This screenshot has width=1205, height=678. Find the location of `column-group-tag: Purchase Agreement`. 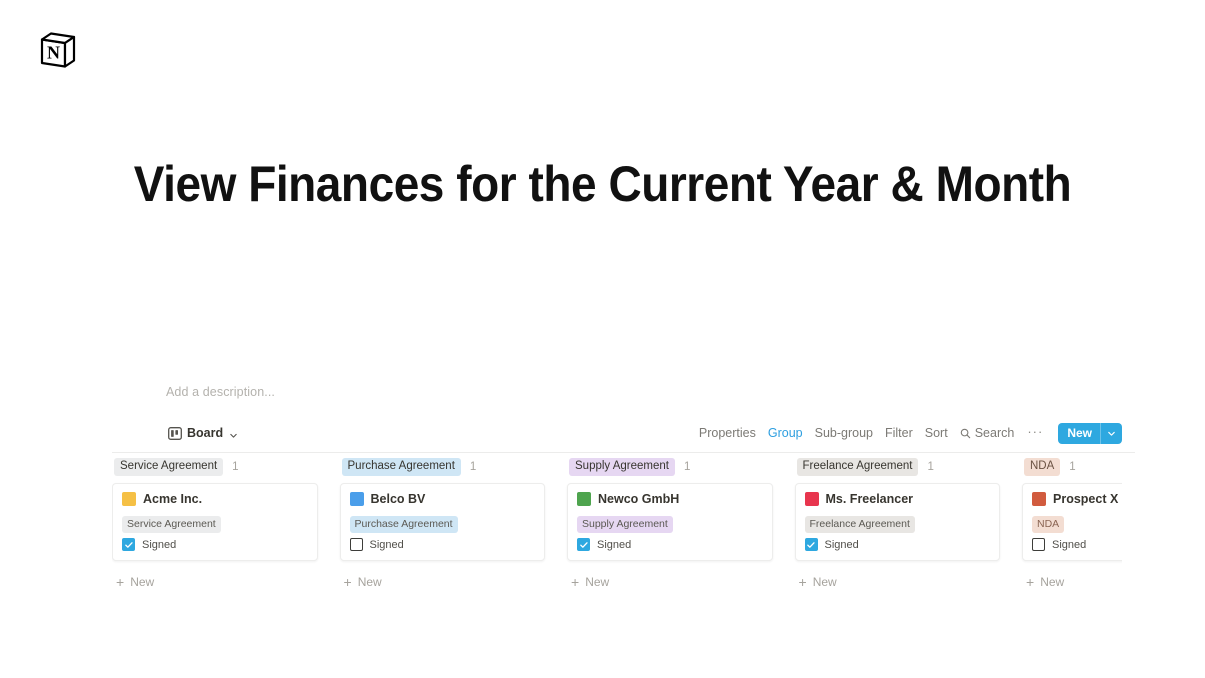

column-group-tag: Purchase Agreement is located at coordinates (401, 467).